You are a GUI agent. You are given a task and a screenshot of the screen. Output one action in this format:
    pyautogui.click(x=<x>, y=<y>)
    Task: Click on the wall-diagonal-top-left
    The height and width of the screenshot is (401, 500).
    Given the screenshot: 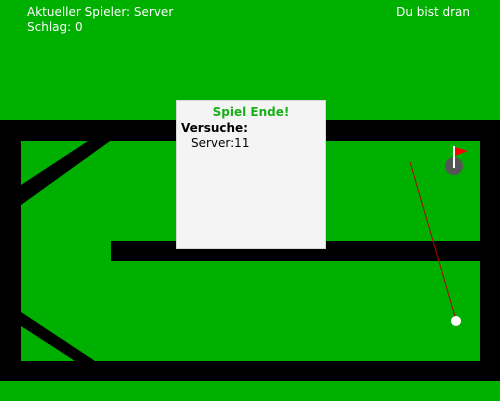 What is the action you would take?
    pyautogui.click(x=65, y=173)
    